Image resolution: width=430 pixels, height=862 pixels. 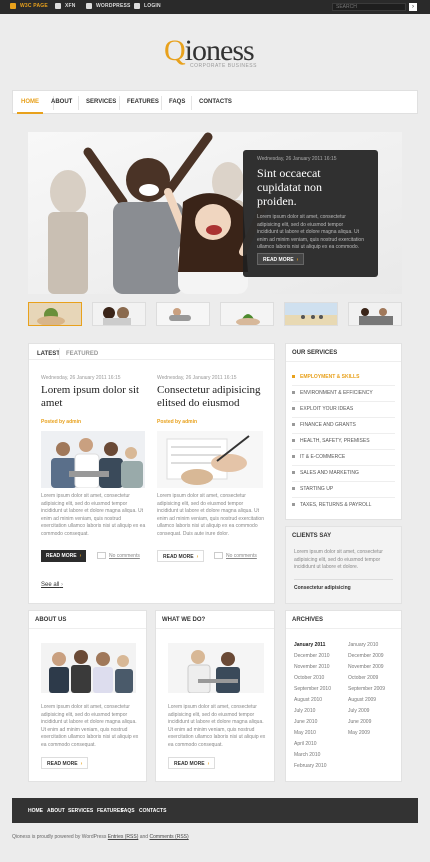 I want to click on footer-link-about: ABOUT, so click(x=56, y=811).